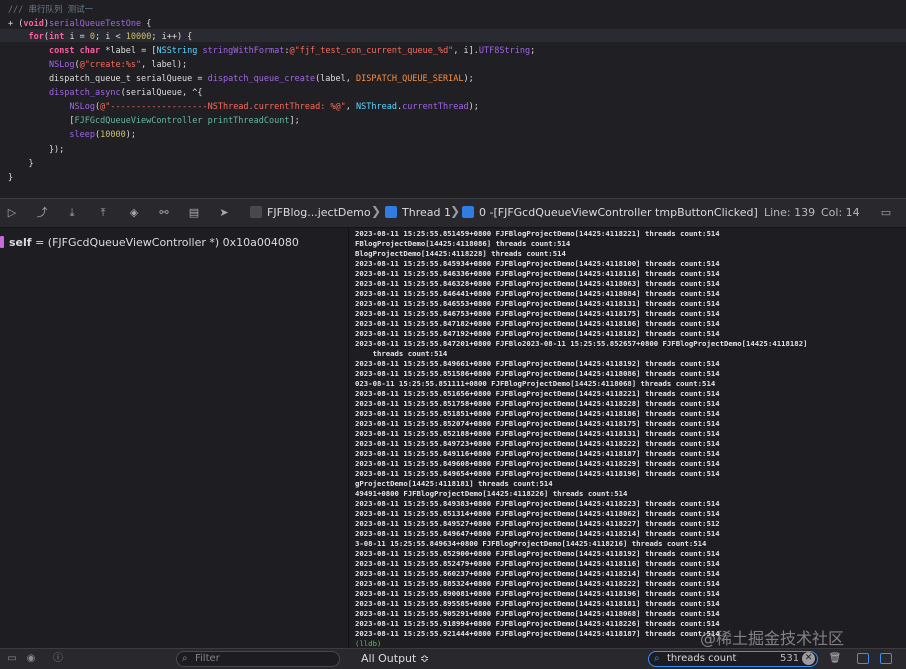 Image resolution: width=906 pixels, height=669 pixels. Describe the element at coordinates (146, 24) in the screenshot. I see `code-token: {` at that location.